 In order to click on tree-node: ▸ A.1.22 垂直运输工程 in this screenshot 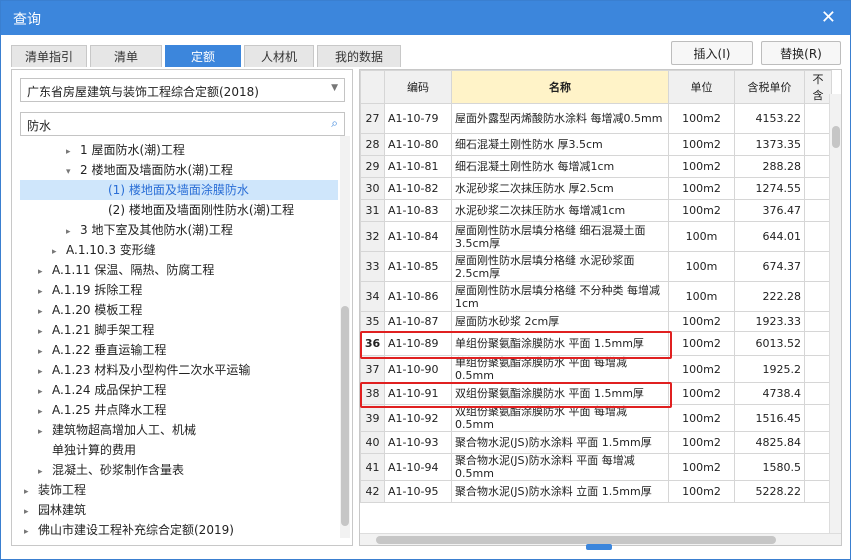, I will do `click(102, 350)`.